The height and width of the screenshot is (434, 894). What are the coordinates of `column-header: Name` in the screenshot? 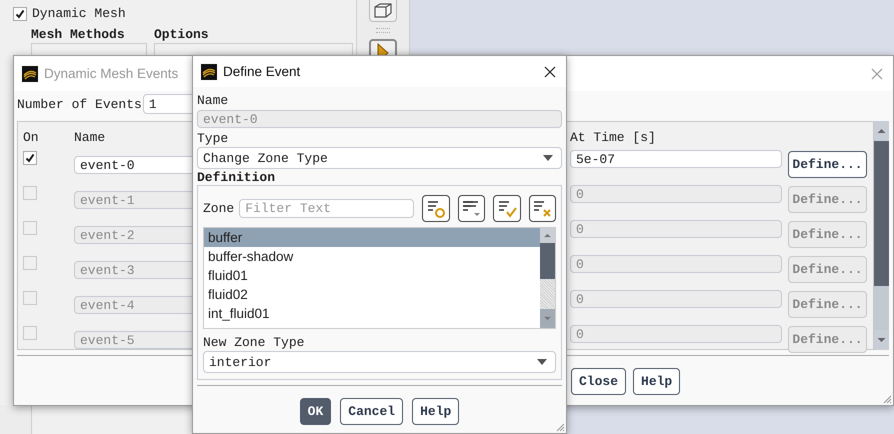 It's located at (90, 137).